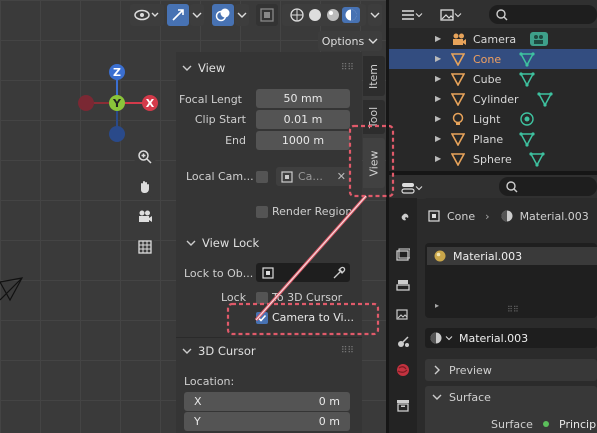 This screenshot has height=433, width=597. What do you see at coordinates (310, 230) in the screenshot?
I see `annotation-overlay` at bounding box center [310, 230].